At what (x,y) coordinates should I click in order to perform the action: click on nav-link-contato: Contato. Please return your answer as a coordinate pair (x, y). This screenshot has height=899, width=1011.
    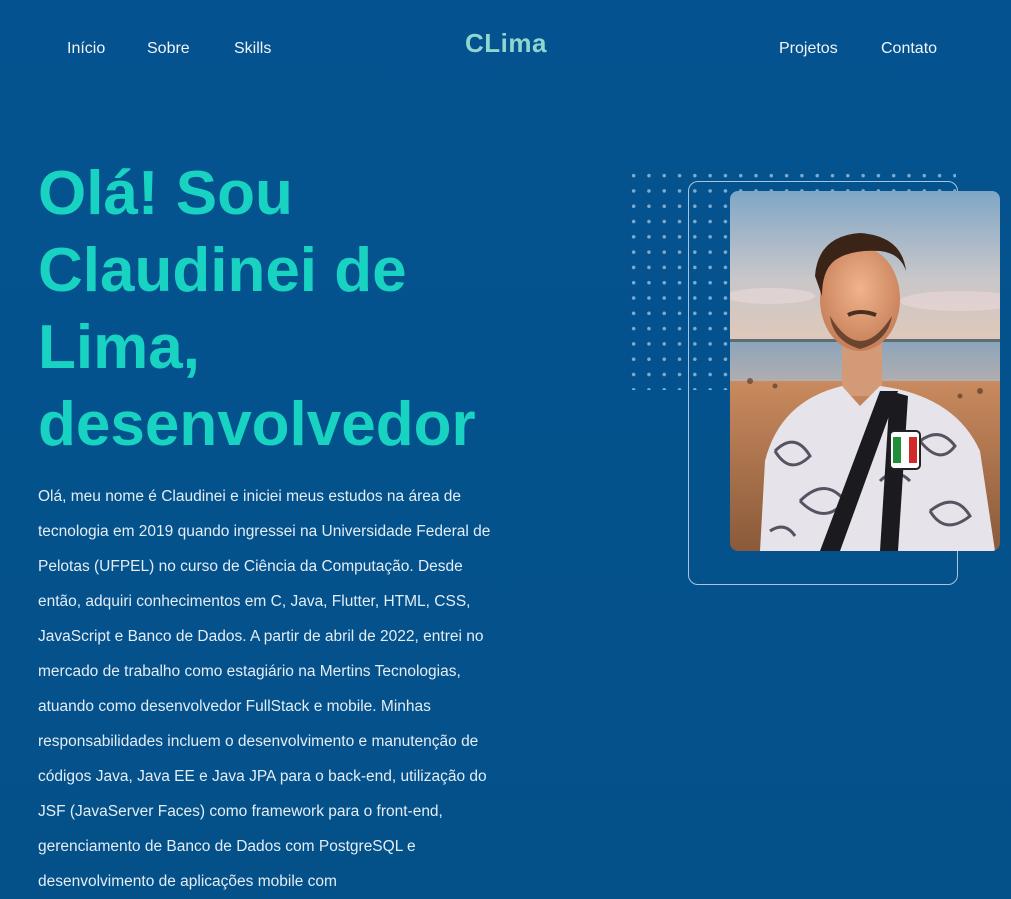
    Looking at the image, I should click on (909, 49).